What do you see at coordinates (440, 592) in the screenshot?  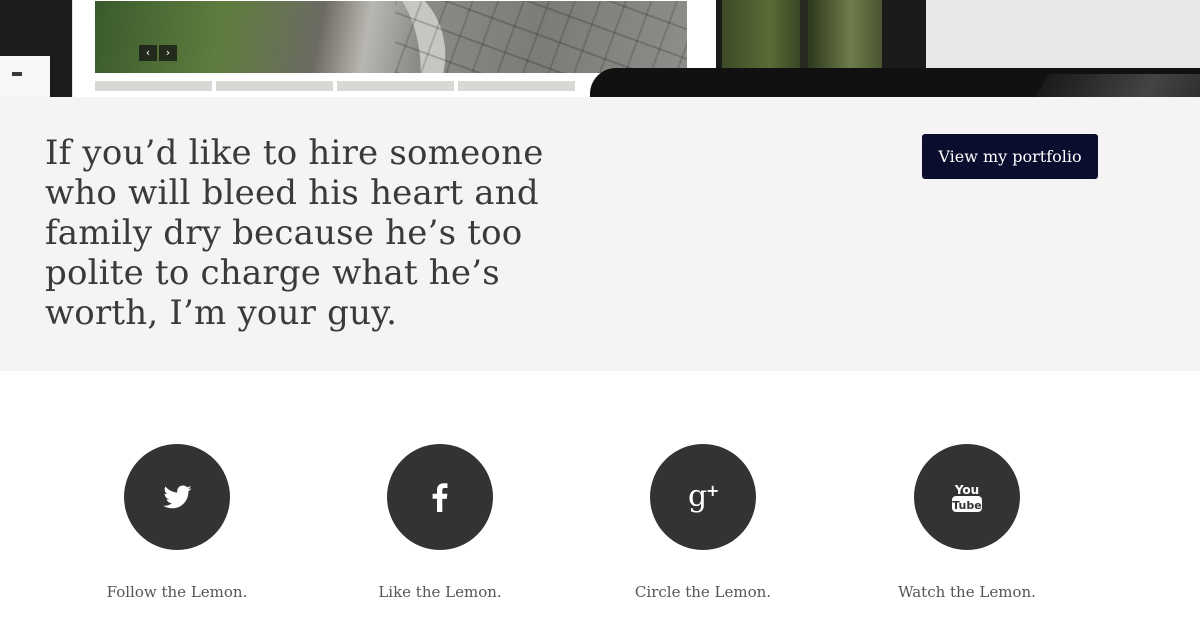 I see `social-label-facebook: Like the Lemon.` at bounding box center [440, 592].